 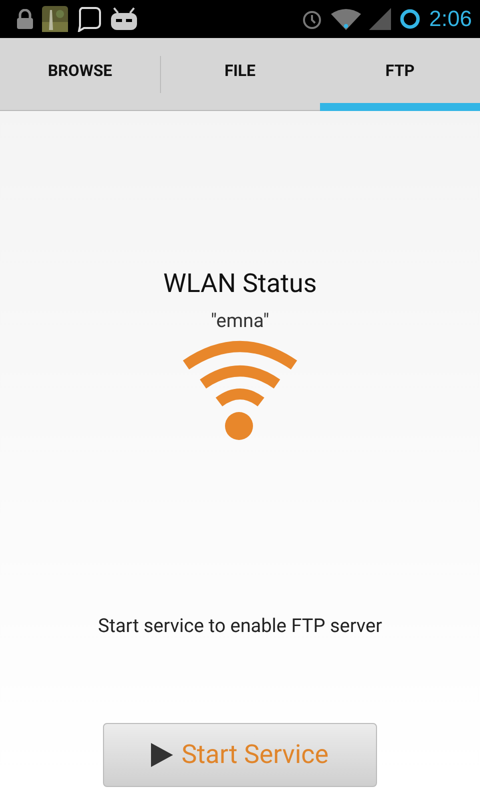 What do you see at coordinates (162, 755) in the screenshot?
I see `play-icon` at bounding box center [162, 755].